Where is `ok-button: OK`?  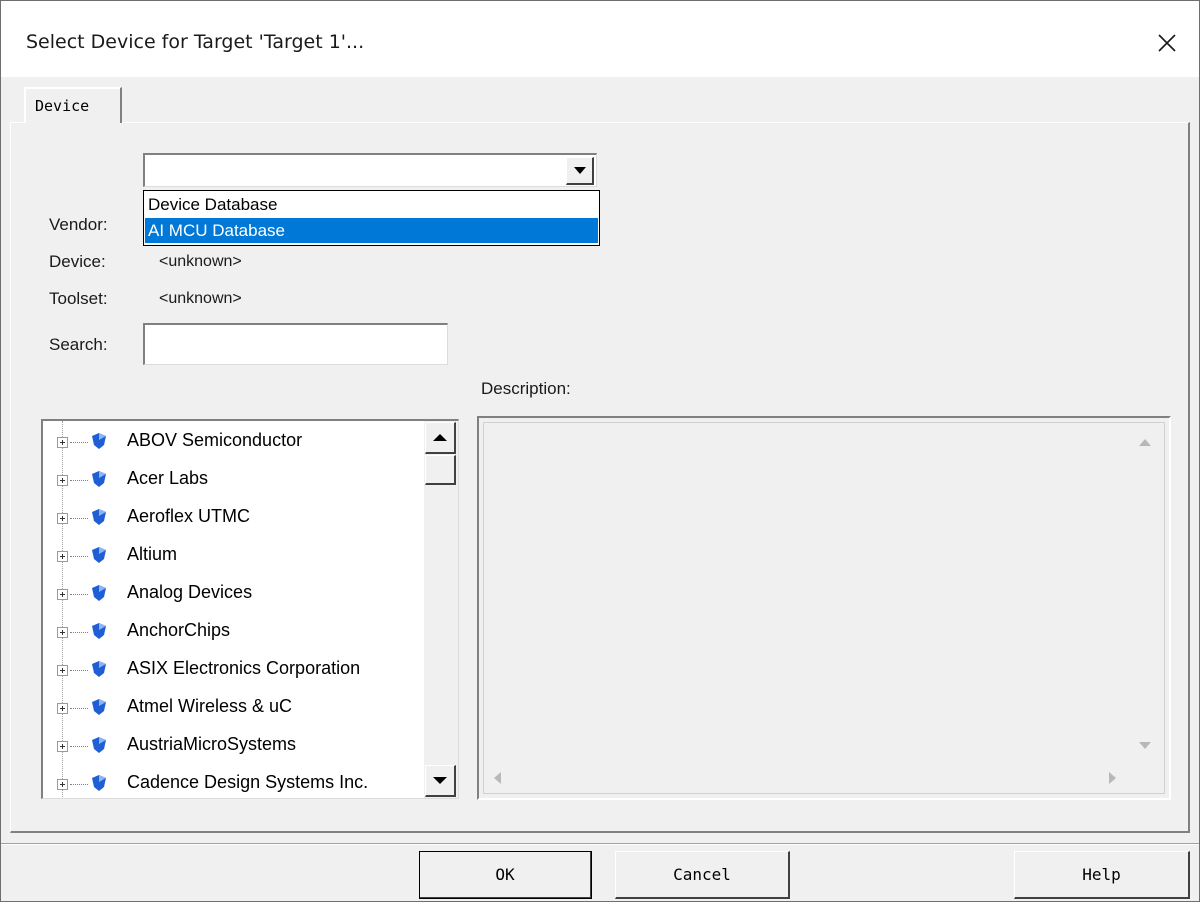 ok-button: OK is located at coordinates (505, 875).